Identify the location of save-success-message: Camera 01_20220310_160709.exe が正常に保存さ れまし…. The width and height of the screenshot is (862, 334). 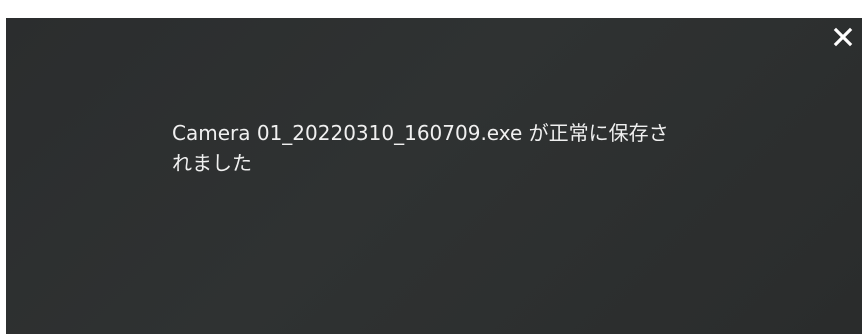
(467, 148).